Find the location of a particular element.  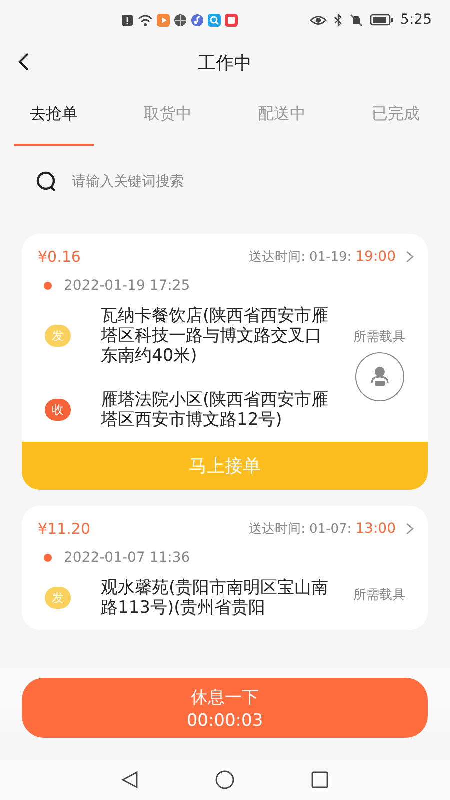

tab: 配送中 is located at coordinates (282, 115).